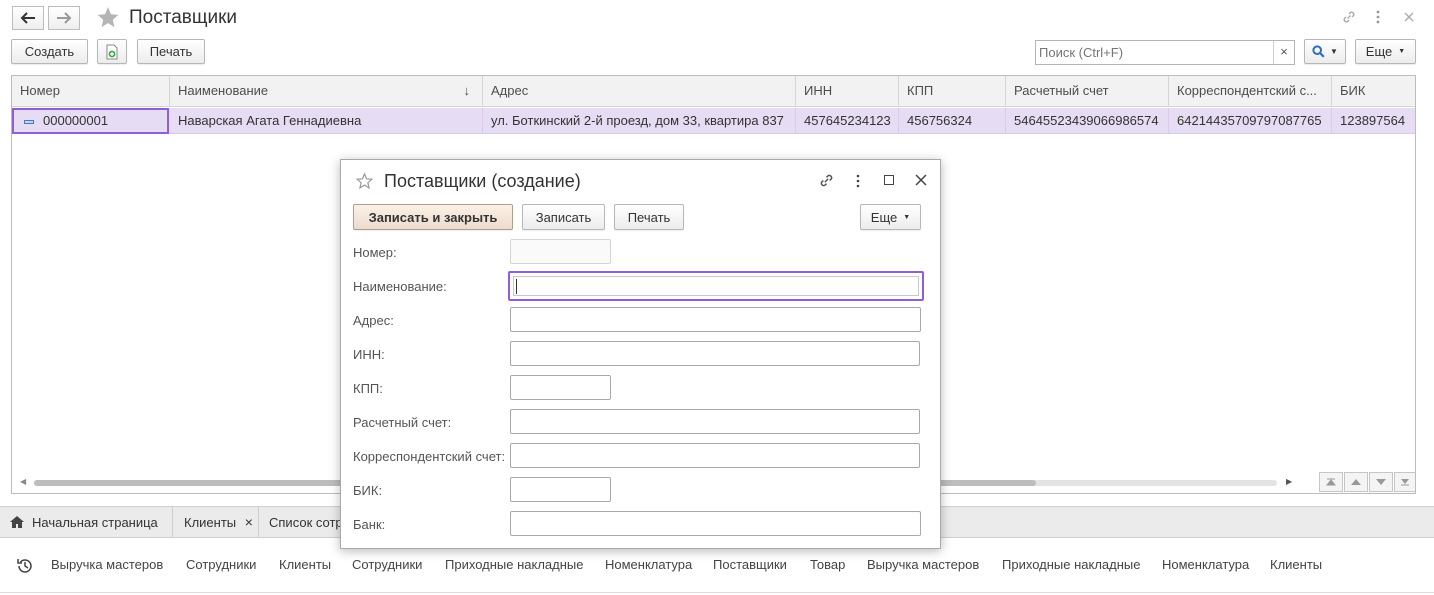 The width and height of the screenshot is (1434, 595). I want to click on tab-employees-list: Список сотр, so click(304, 522).